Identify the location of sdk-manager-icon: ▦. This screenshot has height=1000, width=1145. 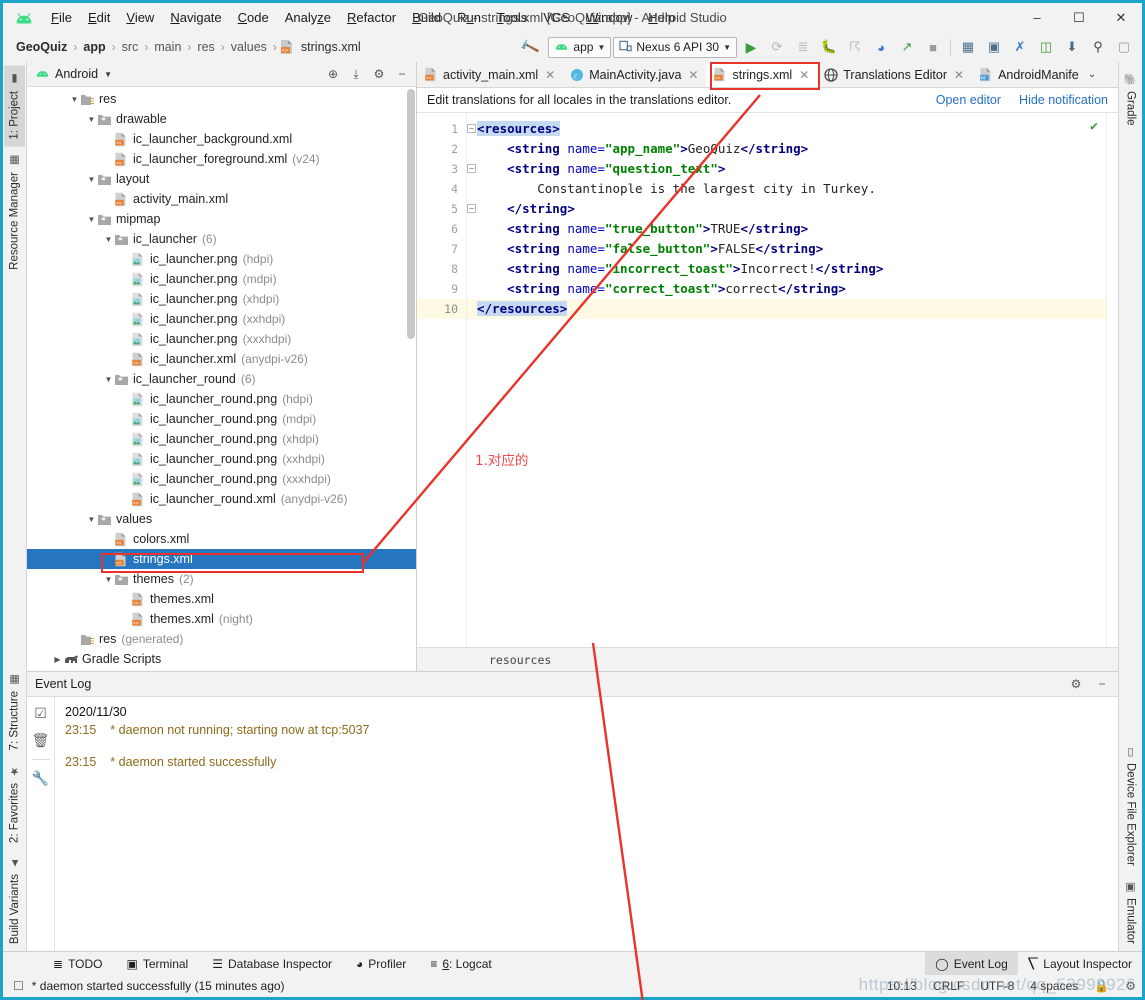
(968, 47).